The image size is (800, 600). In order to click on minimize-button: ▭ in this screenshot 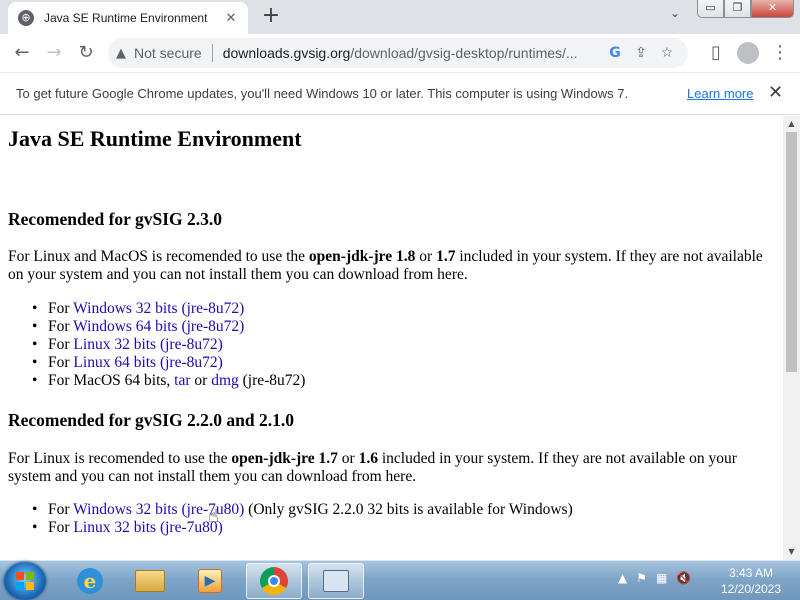, I will do `click(710, 9)`.